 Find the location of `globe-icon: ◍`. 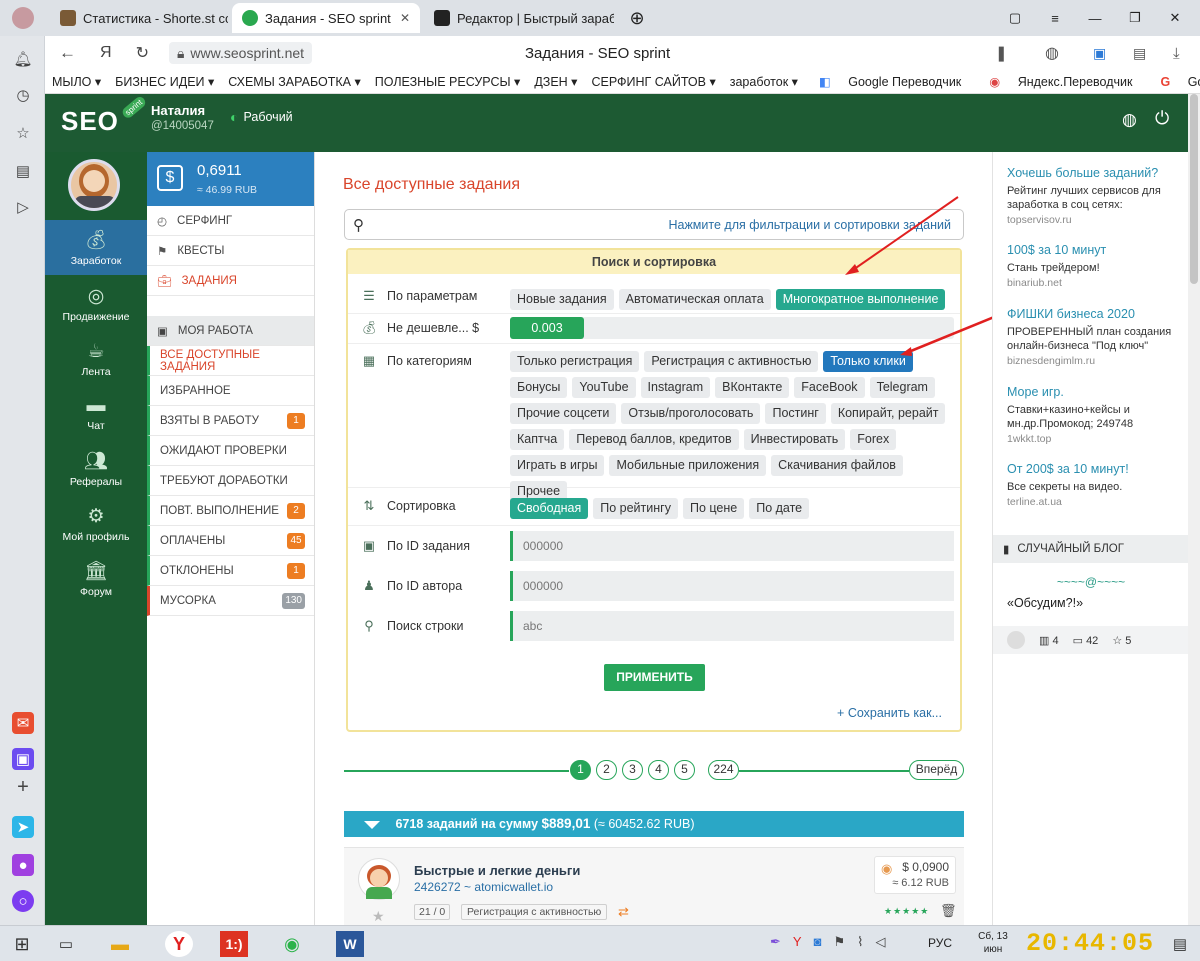

globe-icon: ◍ is located at coordinates (1129, 120).